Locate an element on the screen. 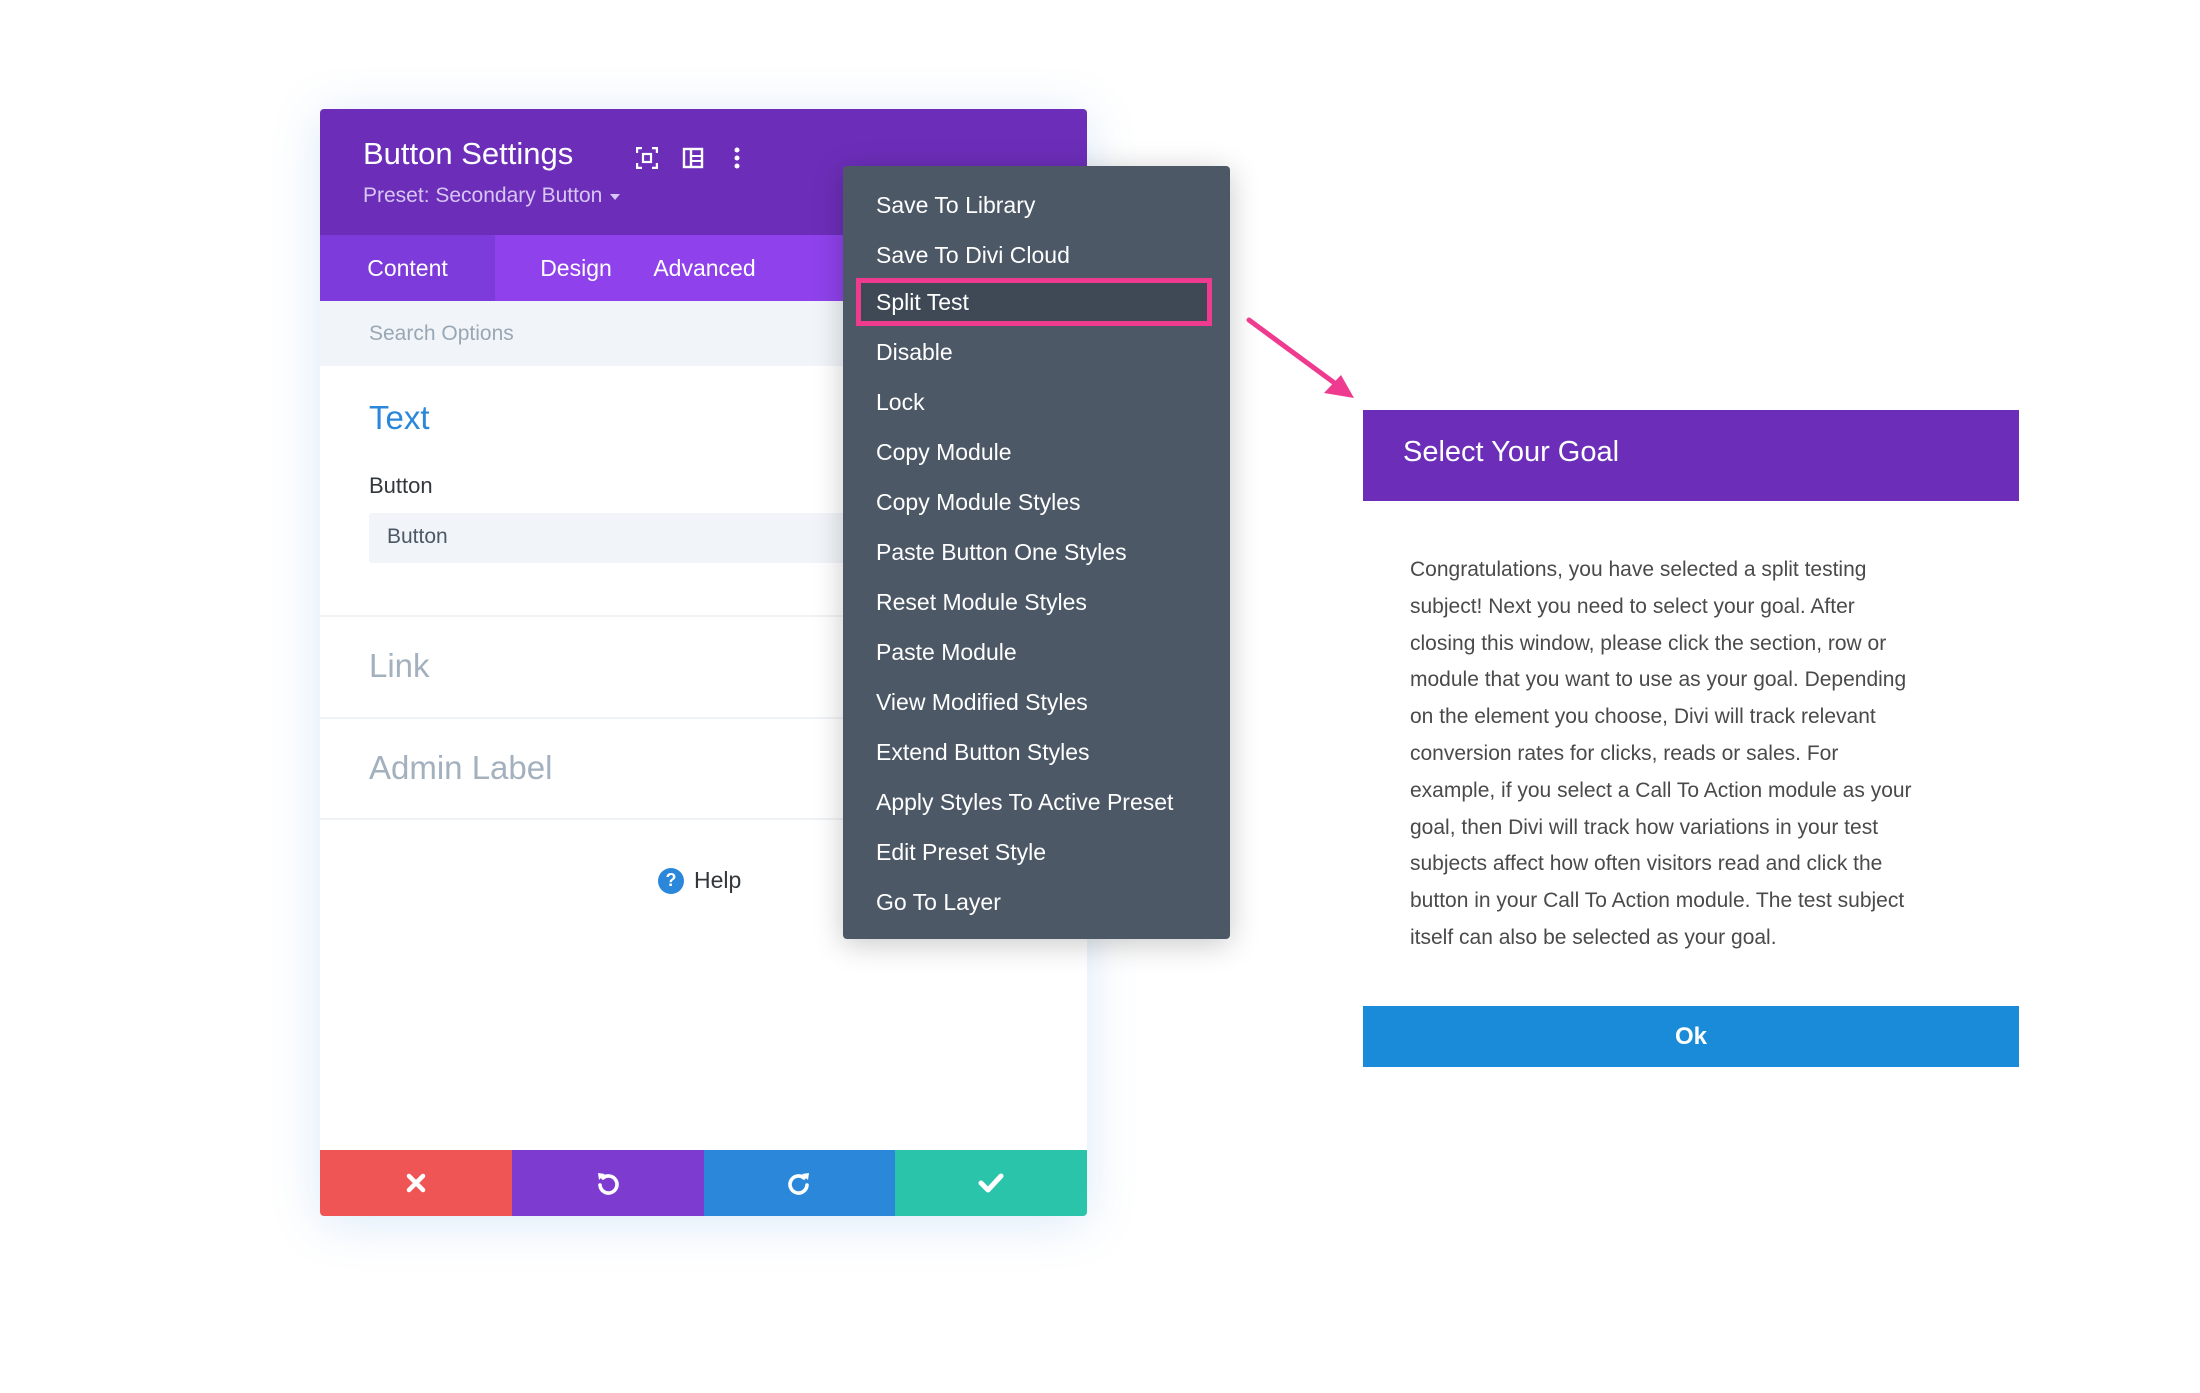  menu-item-copy-module-styles: Copy Module Styles is located at coordinates (978, 502).